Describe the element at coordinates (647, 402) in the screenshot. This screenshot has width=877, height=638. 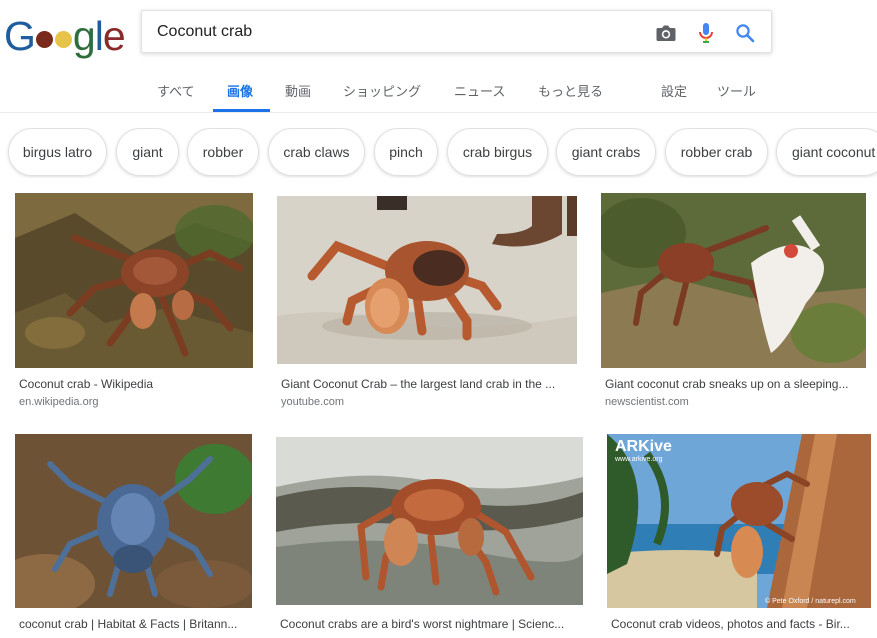
I see `result-site: newscientist.com` at that location.